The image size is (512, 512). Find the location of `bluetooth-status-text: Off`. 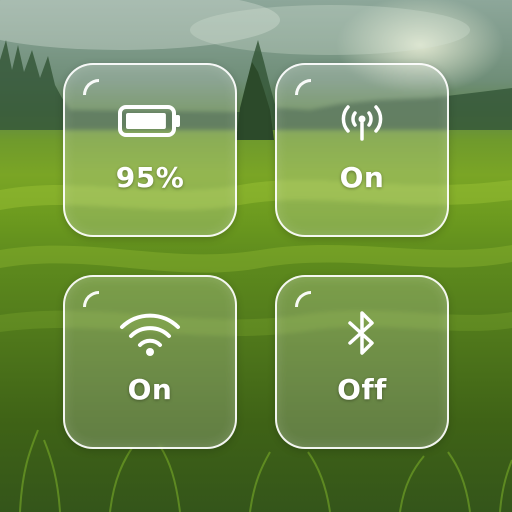

bluetooth-status-text: Off is located at coordinates (362, 389).